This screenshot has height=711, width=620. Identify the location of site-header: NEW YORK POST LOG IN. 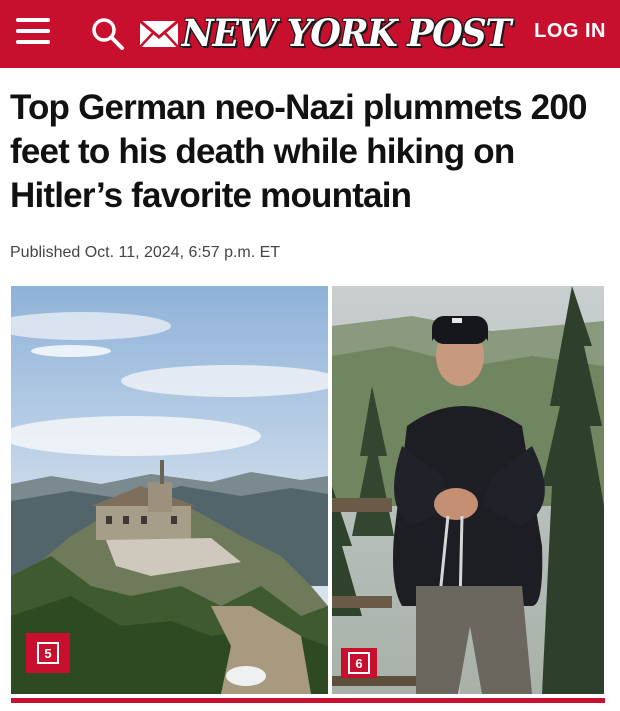
(310, 34).